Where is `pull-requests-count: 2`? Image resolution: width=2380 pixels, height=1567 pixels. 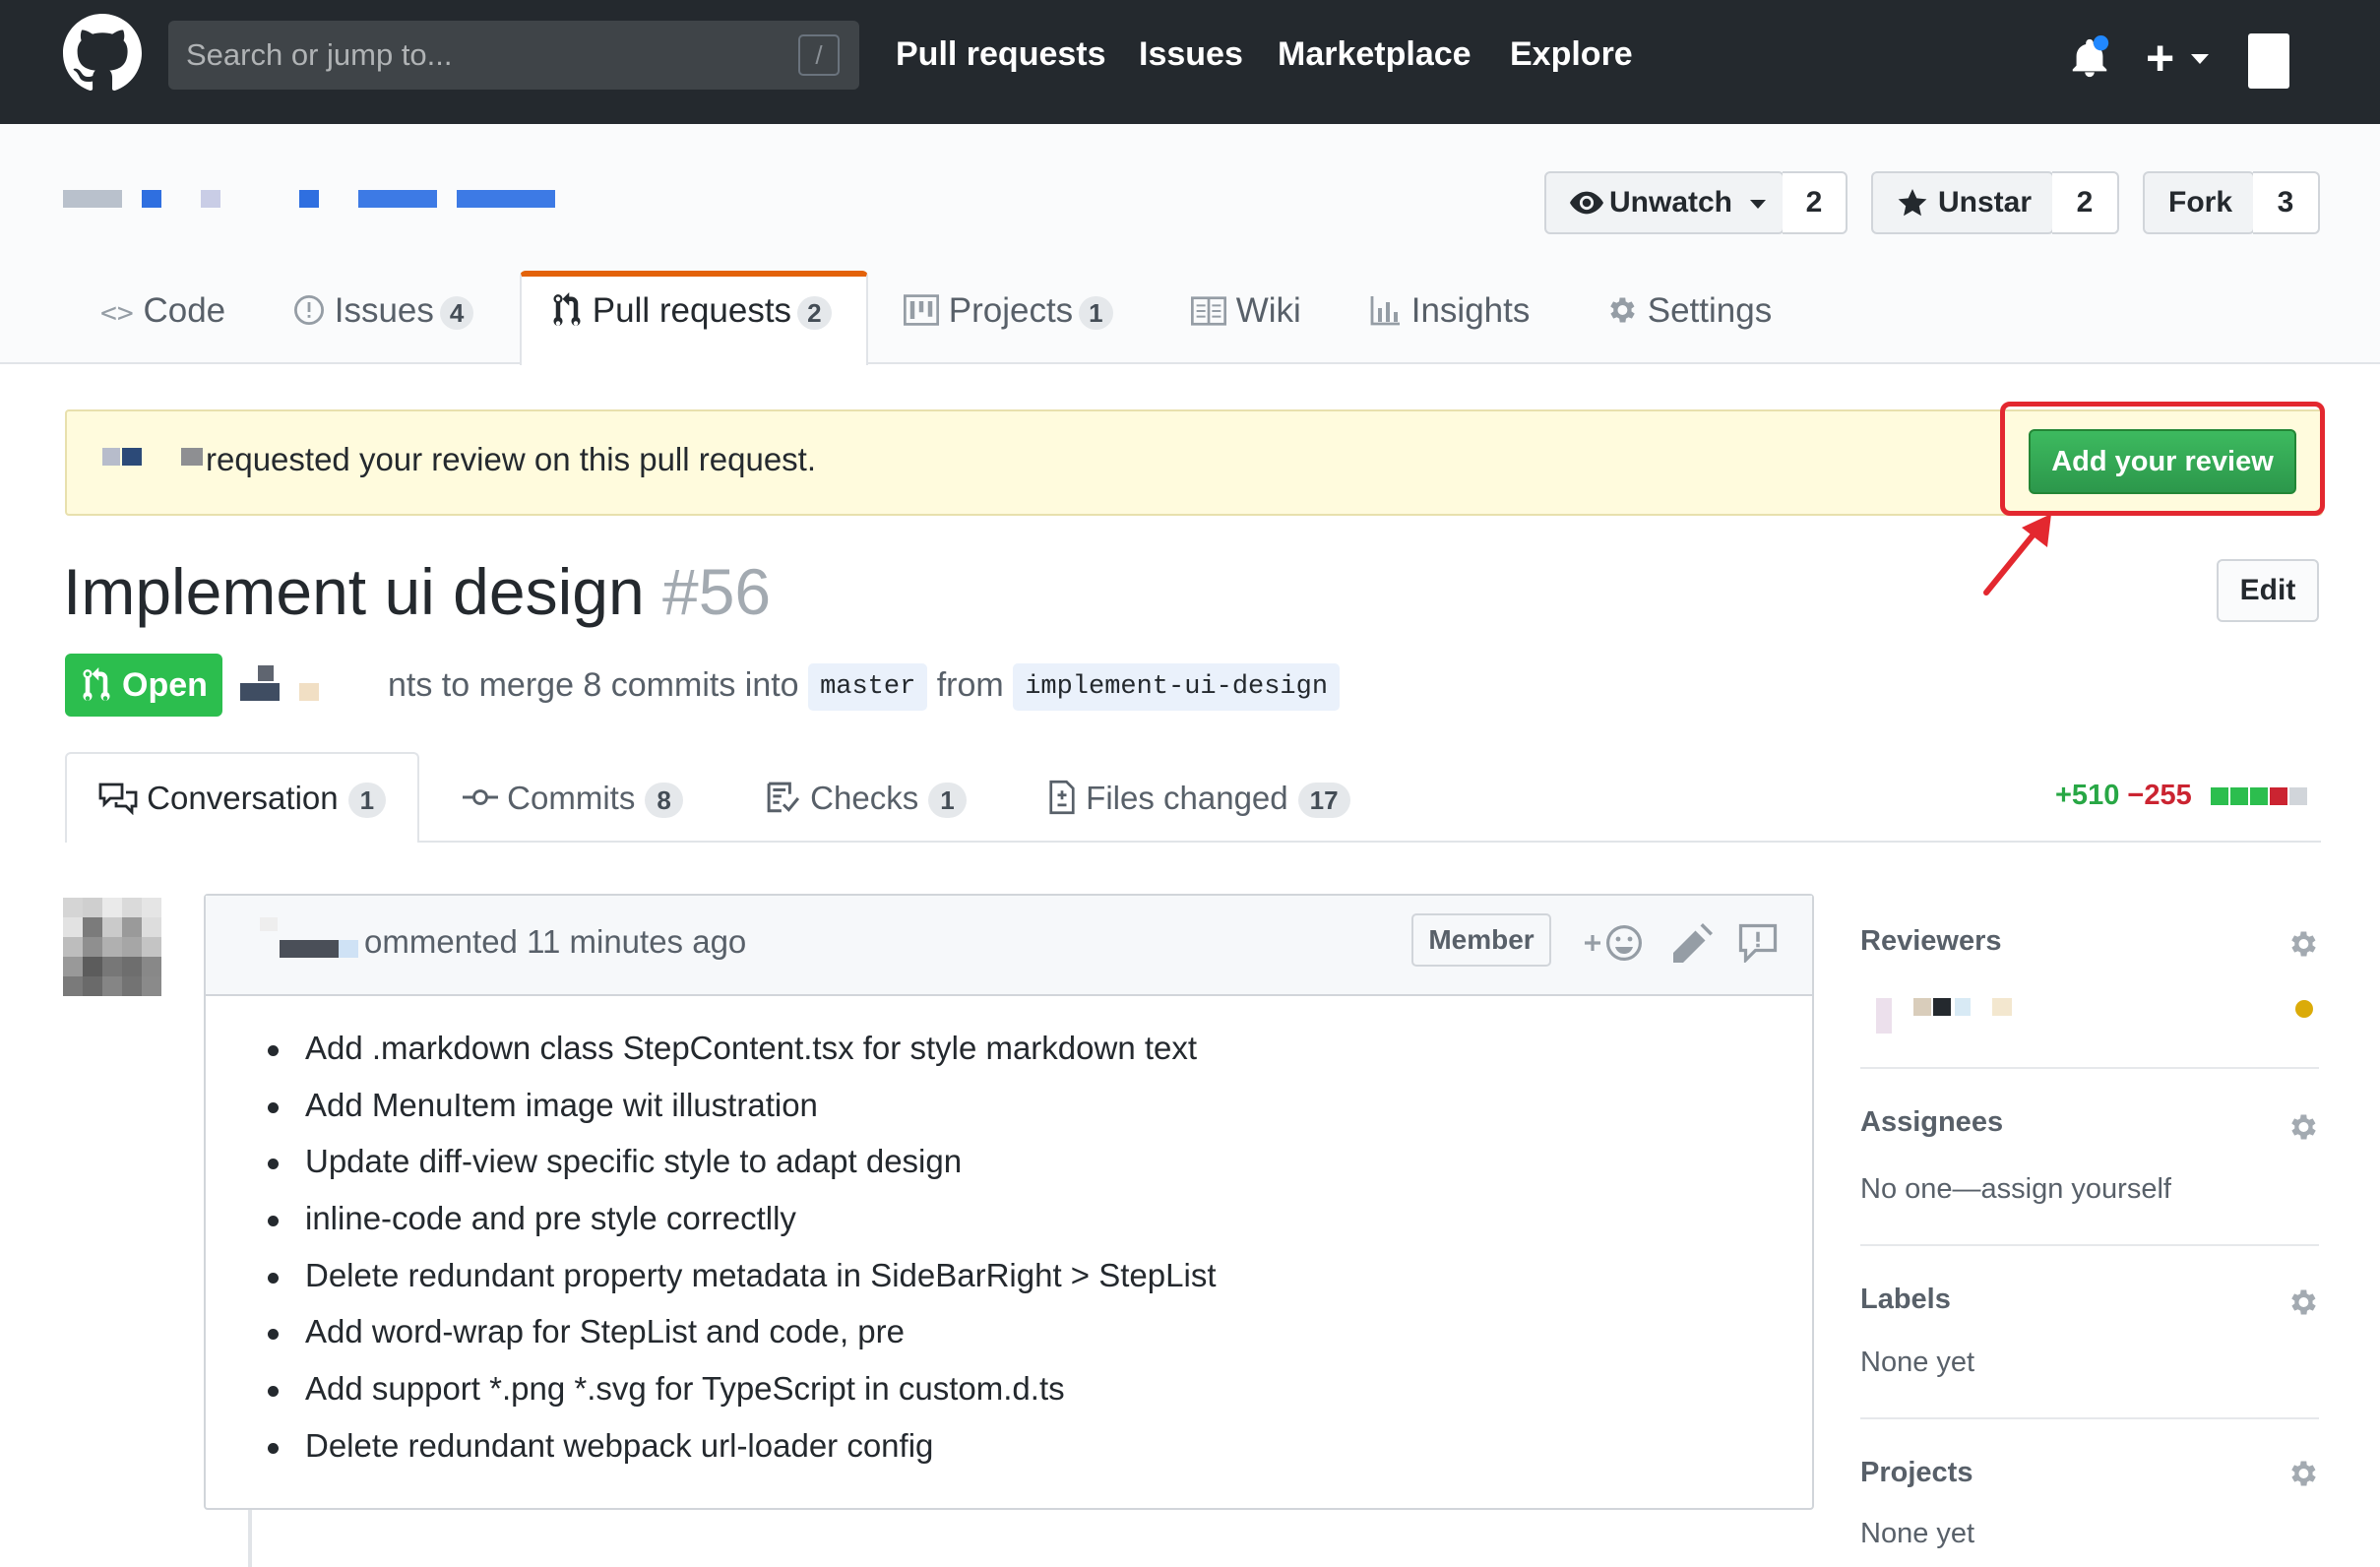
pull-requests-count: 2 is located at coordinates (814, 313).